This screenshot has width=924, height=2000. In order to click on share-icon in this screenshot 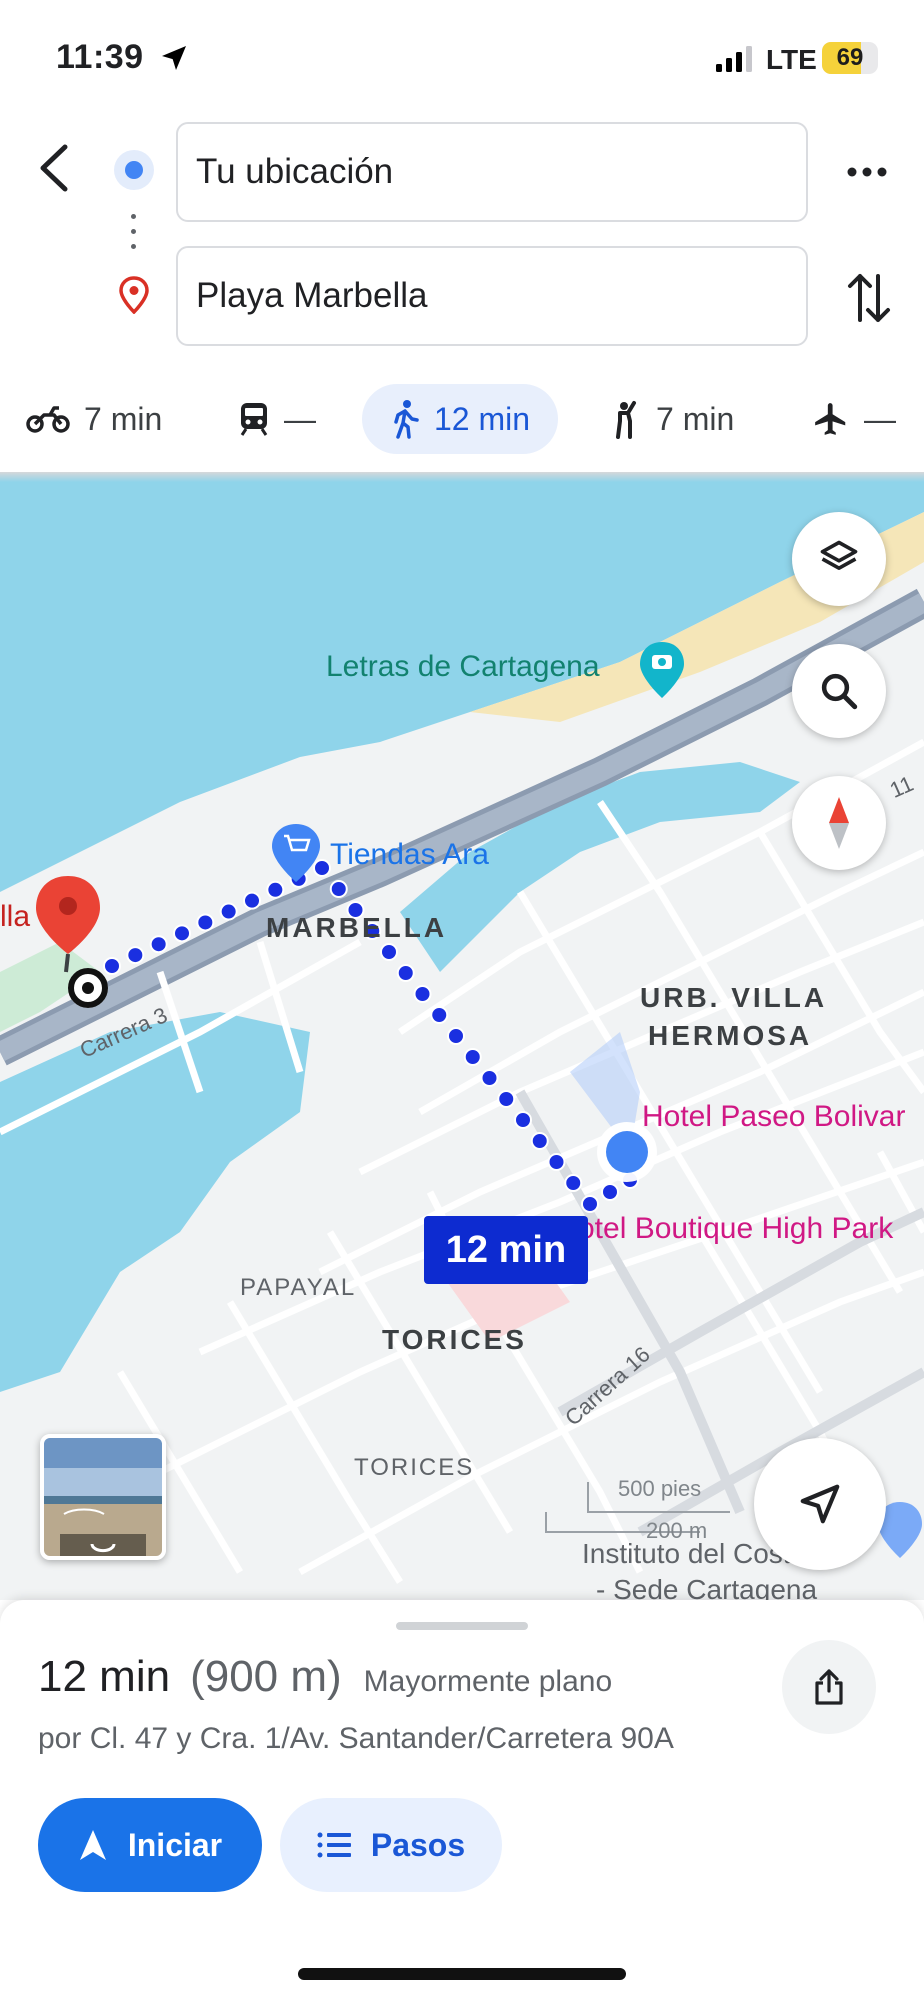, I will do `click(829, 1687)`.